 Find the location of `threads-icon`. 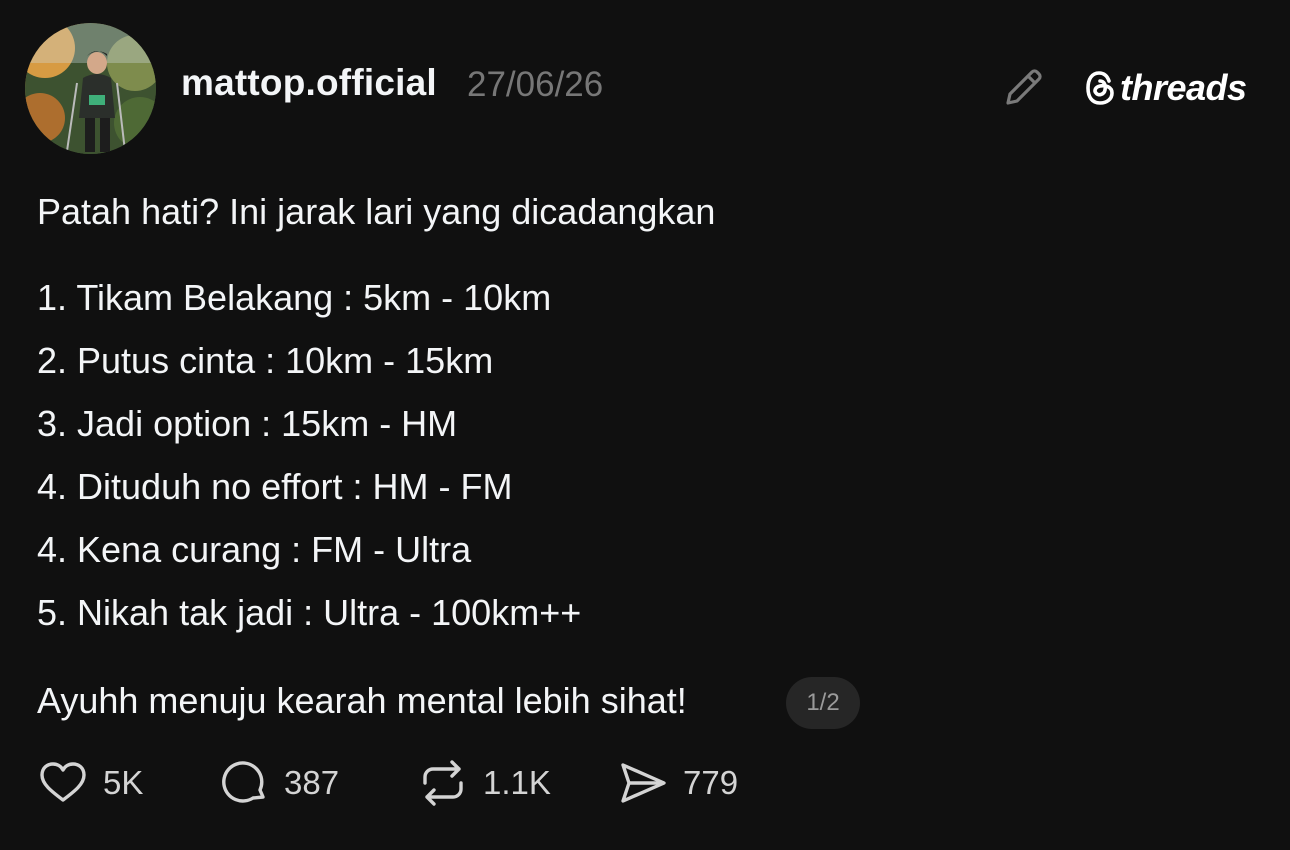

threads-icon is located at coordinates (1100, 88).